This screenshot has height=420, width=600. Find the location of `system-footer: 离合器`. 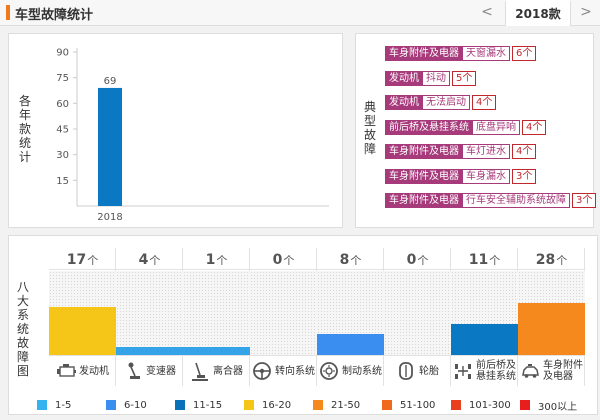

system-footer: 离合器 is located at coordinates (216, 370).